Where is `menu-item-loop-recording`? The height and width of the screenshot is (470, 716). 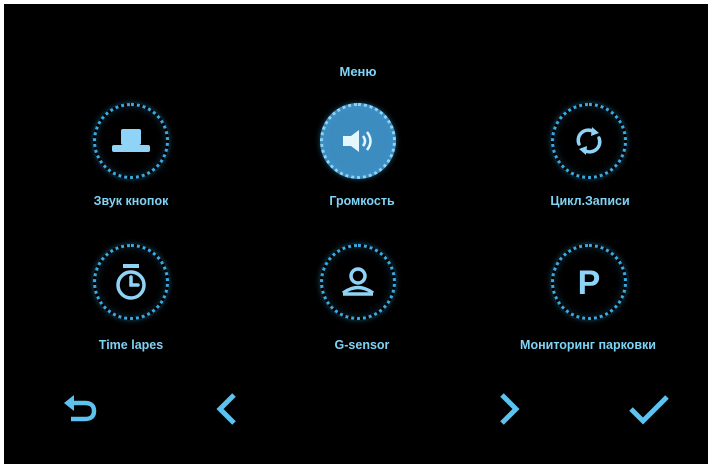
menu-item-loop-recording is located at coordinates (589, 141).